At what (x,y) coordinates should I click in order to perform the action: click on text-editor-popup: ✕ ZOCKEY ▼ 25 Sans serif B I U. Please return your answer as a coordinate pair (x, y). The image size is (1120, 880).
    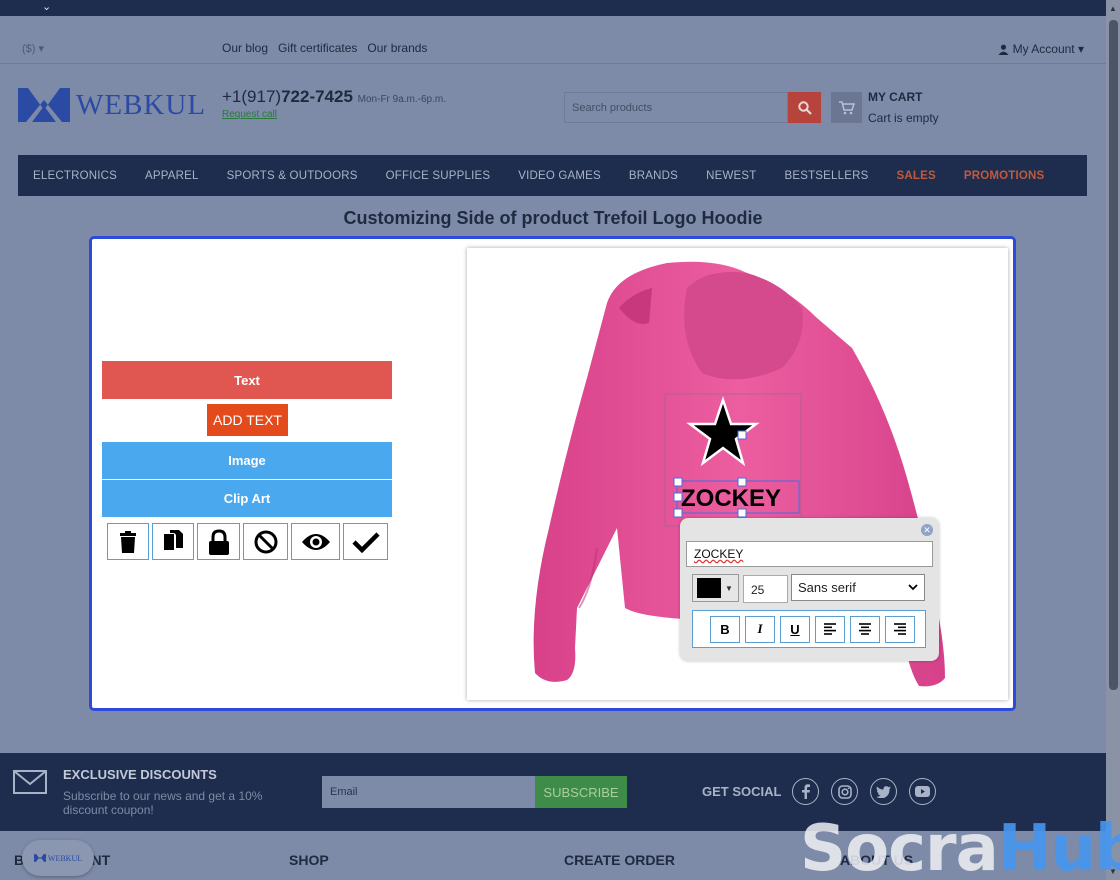
    Looking at the image, I should click on (809, 589).